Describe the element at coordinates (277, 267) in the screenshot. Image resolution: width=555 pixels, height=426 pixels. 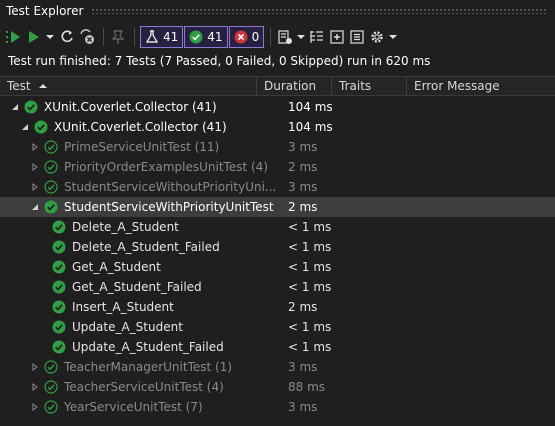
I see `tree-row: Get_A_Student < 1 ms` at that location.